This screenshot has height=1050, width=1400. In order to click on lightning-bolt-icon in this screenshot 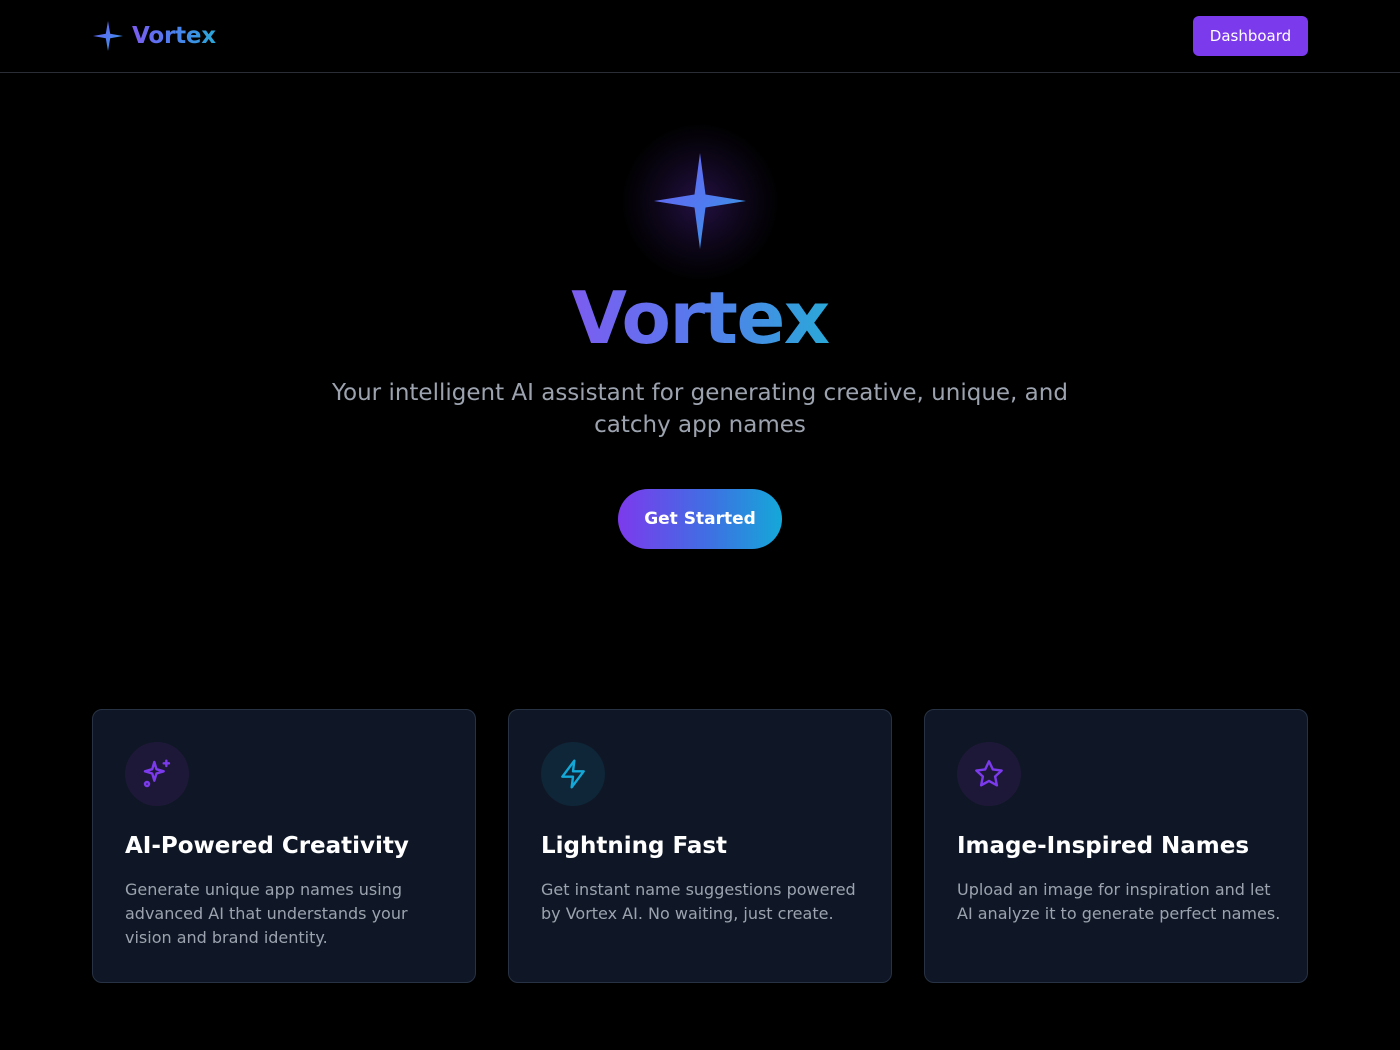, I will do `click(573, 774)`.